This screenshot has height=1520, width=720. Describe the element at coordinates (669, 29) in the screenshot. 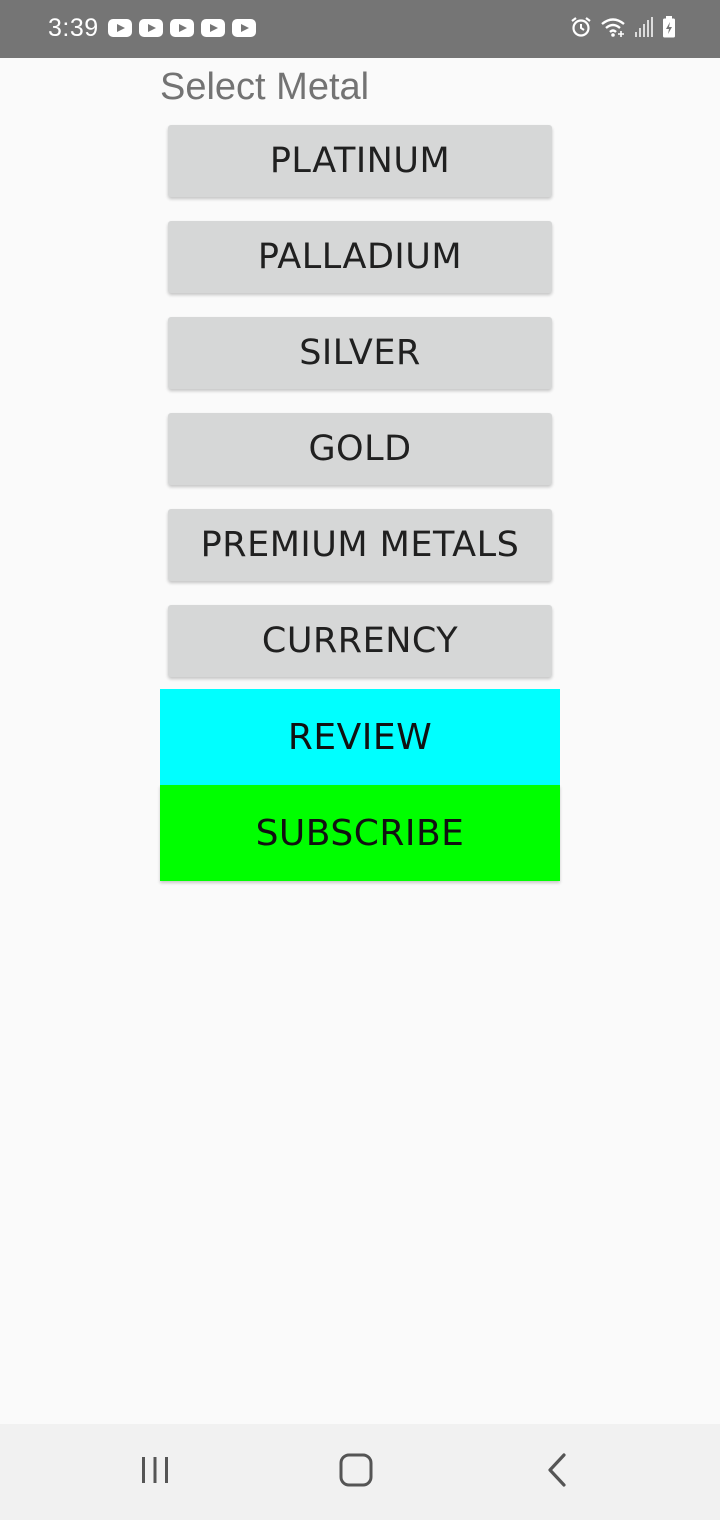

I see `battery-charging-icon` at that location.